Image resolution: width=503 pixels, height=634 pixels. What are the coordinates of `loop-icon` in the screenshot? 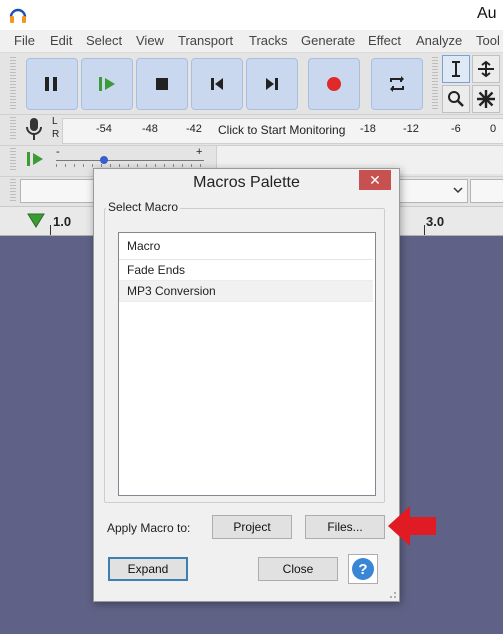 It's located at (397, 84).